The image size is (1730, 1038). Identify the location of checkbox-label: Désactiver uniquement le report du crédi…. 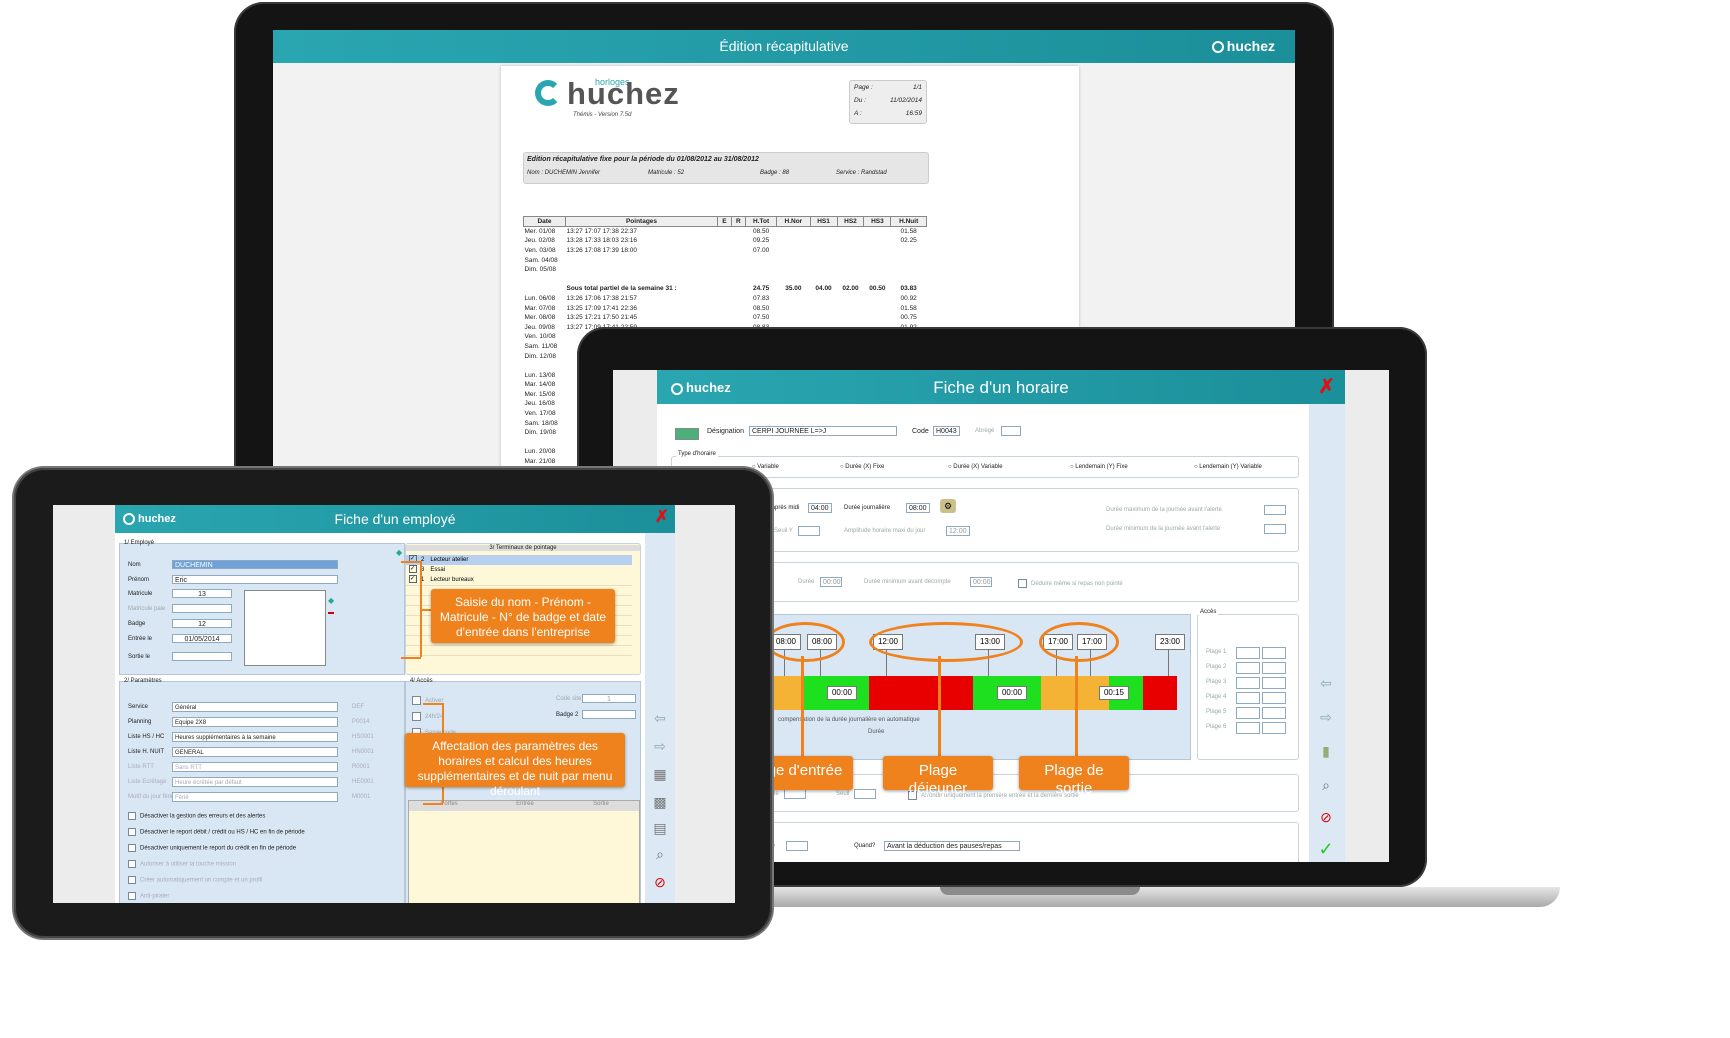
(218, 848).